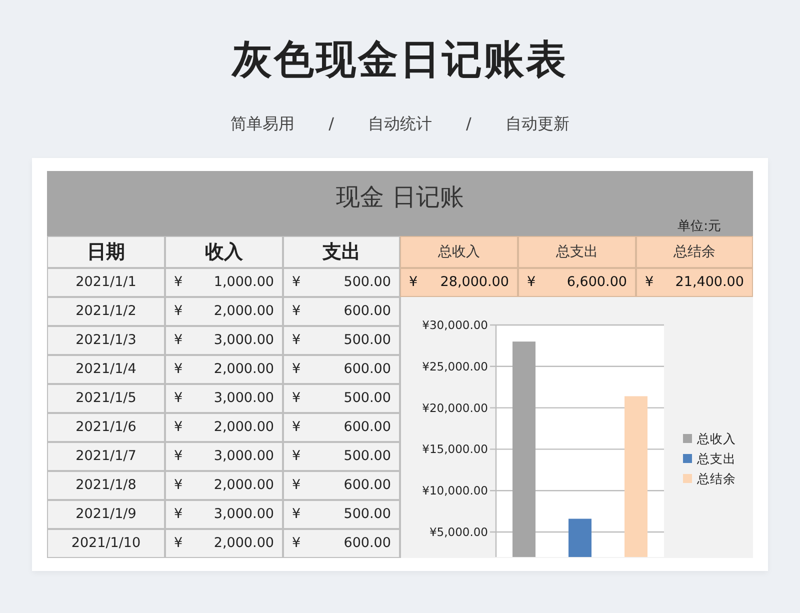  I want to click on date-cell: 2021/1/5, so click(106, 398).